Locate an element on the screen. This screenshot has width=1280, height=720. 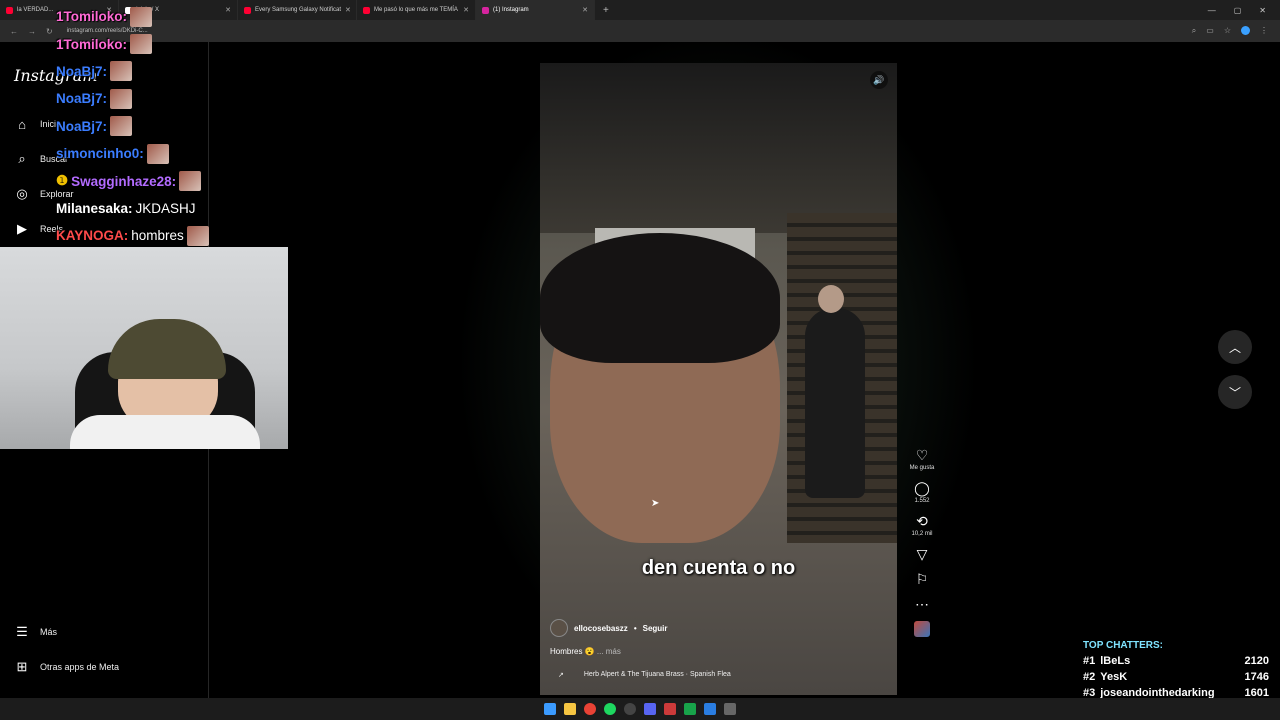
follow-button: Seguir is located at coordinates (655, 628).